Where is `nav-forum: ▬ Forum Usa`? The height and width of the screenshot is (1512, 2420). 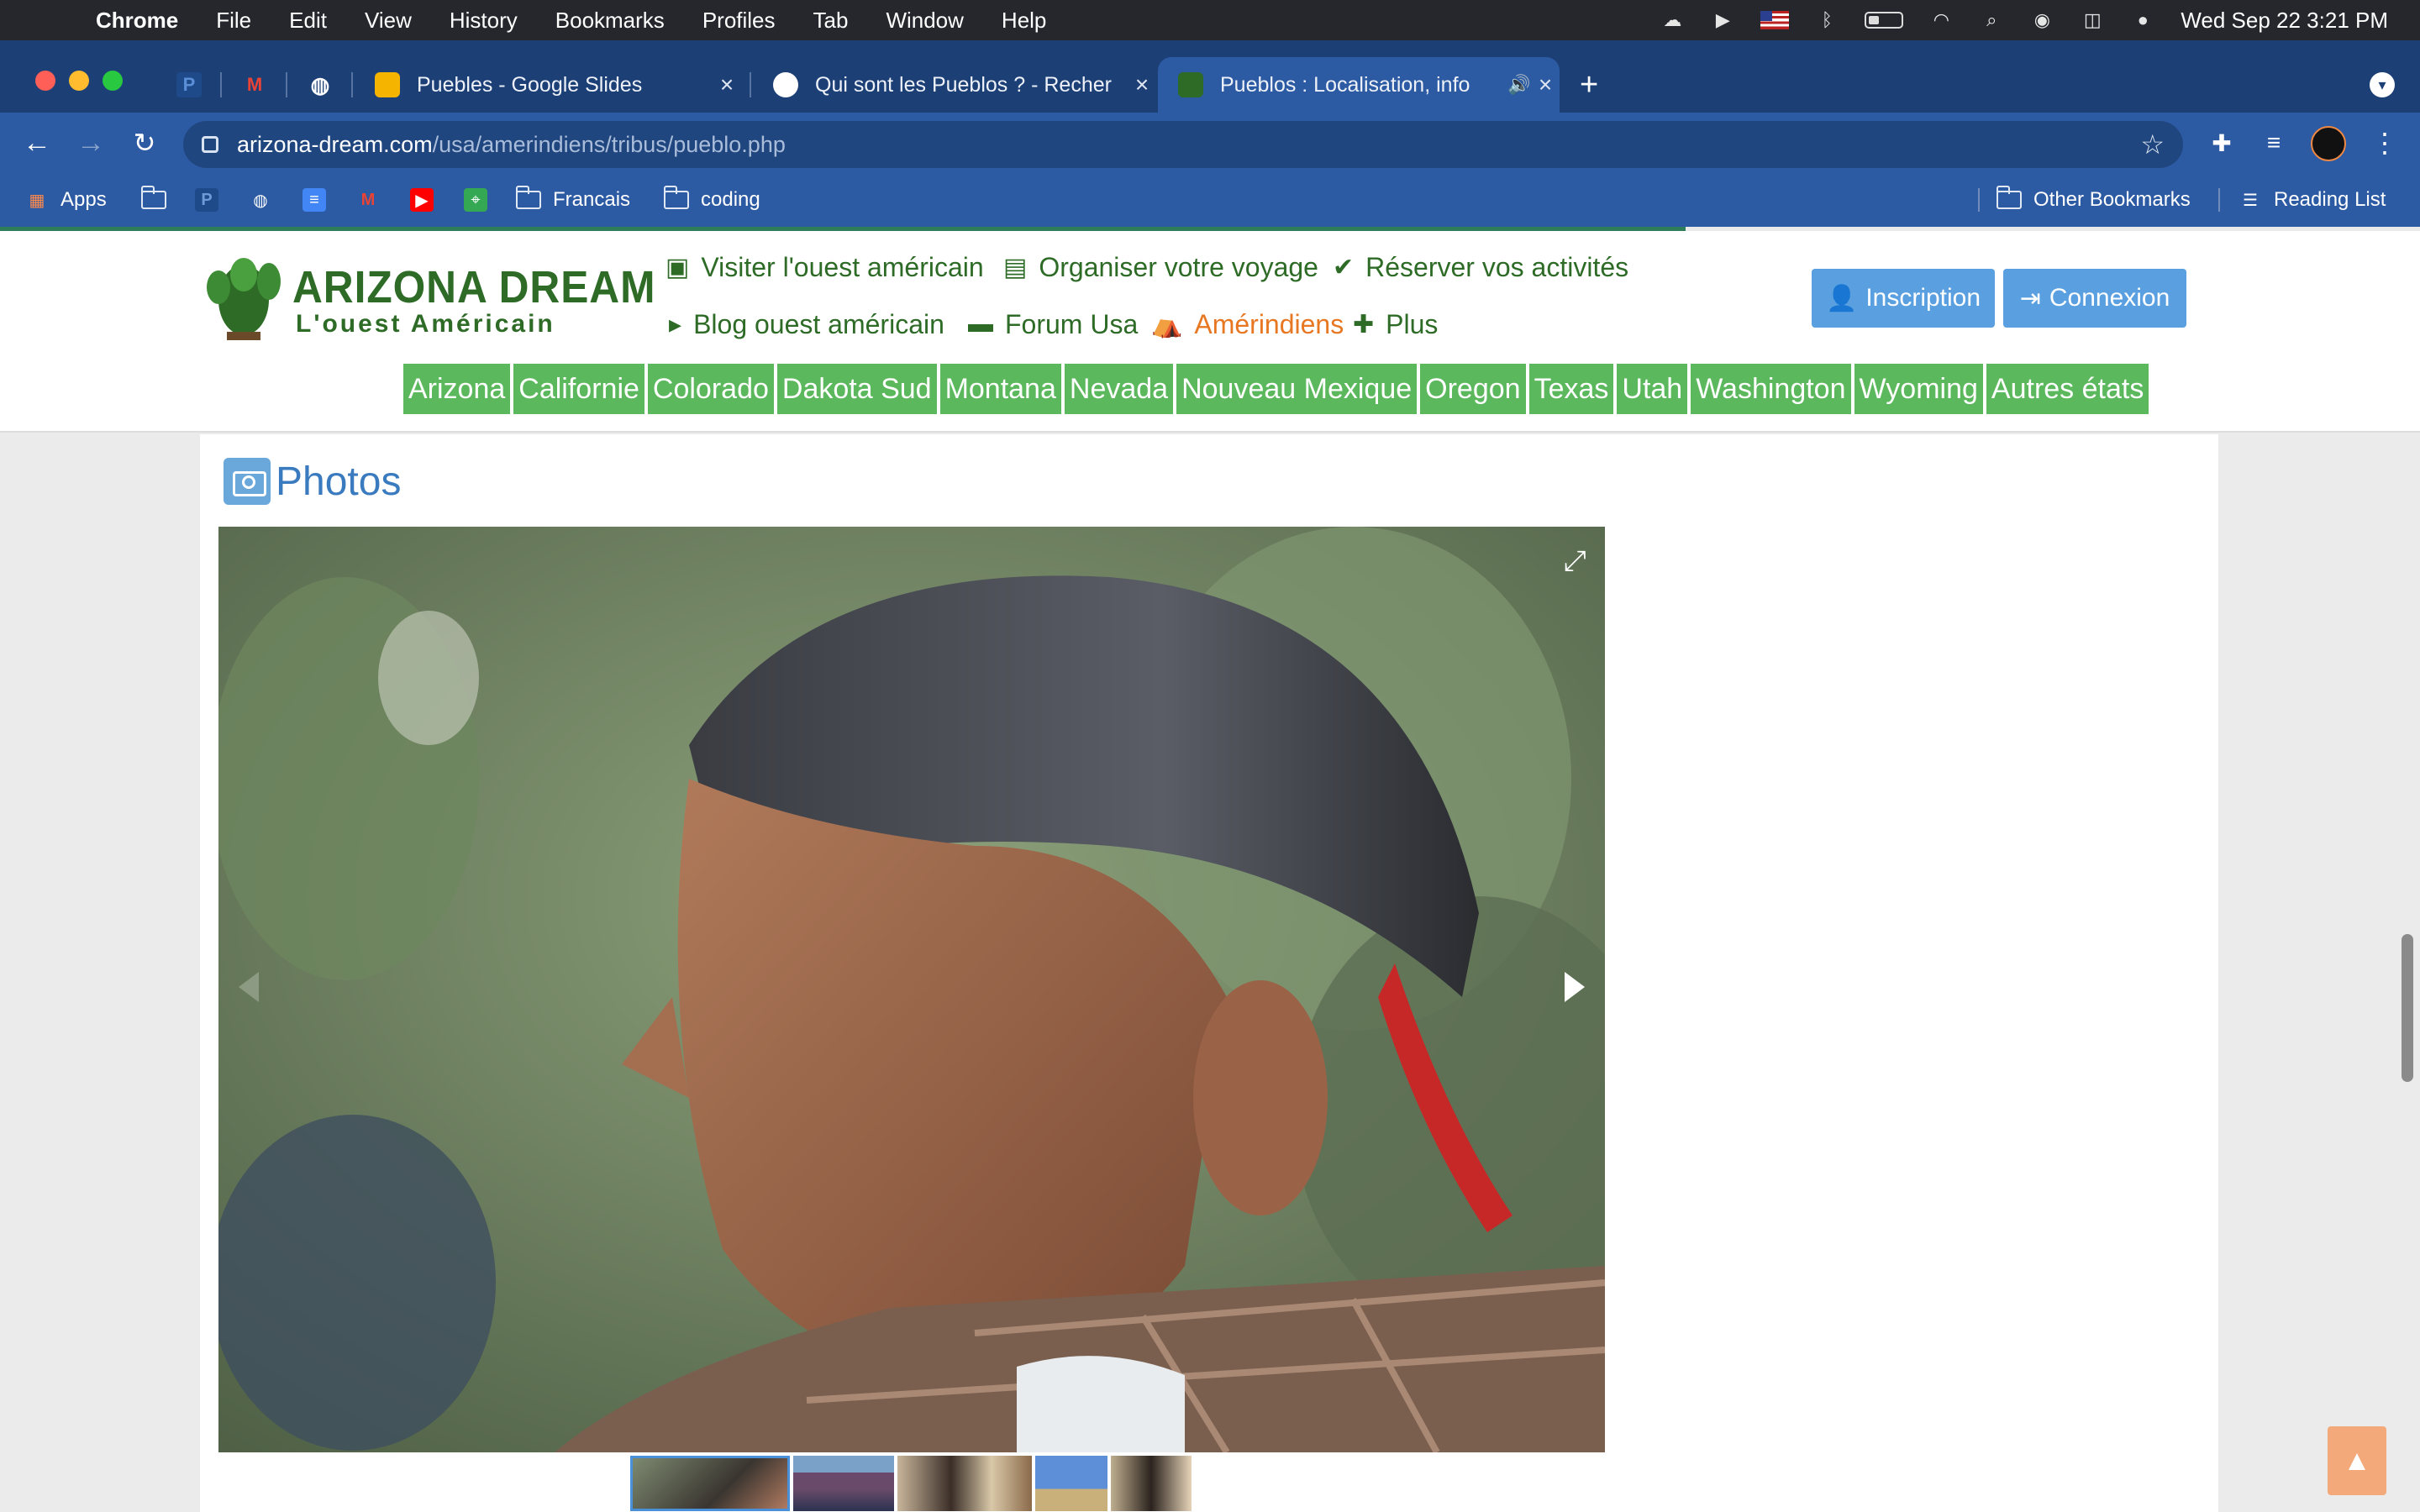 nav-forum: ▬ Forum Usa is located at coordinates (1053, 324).